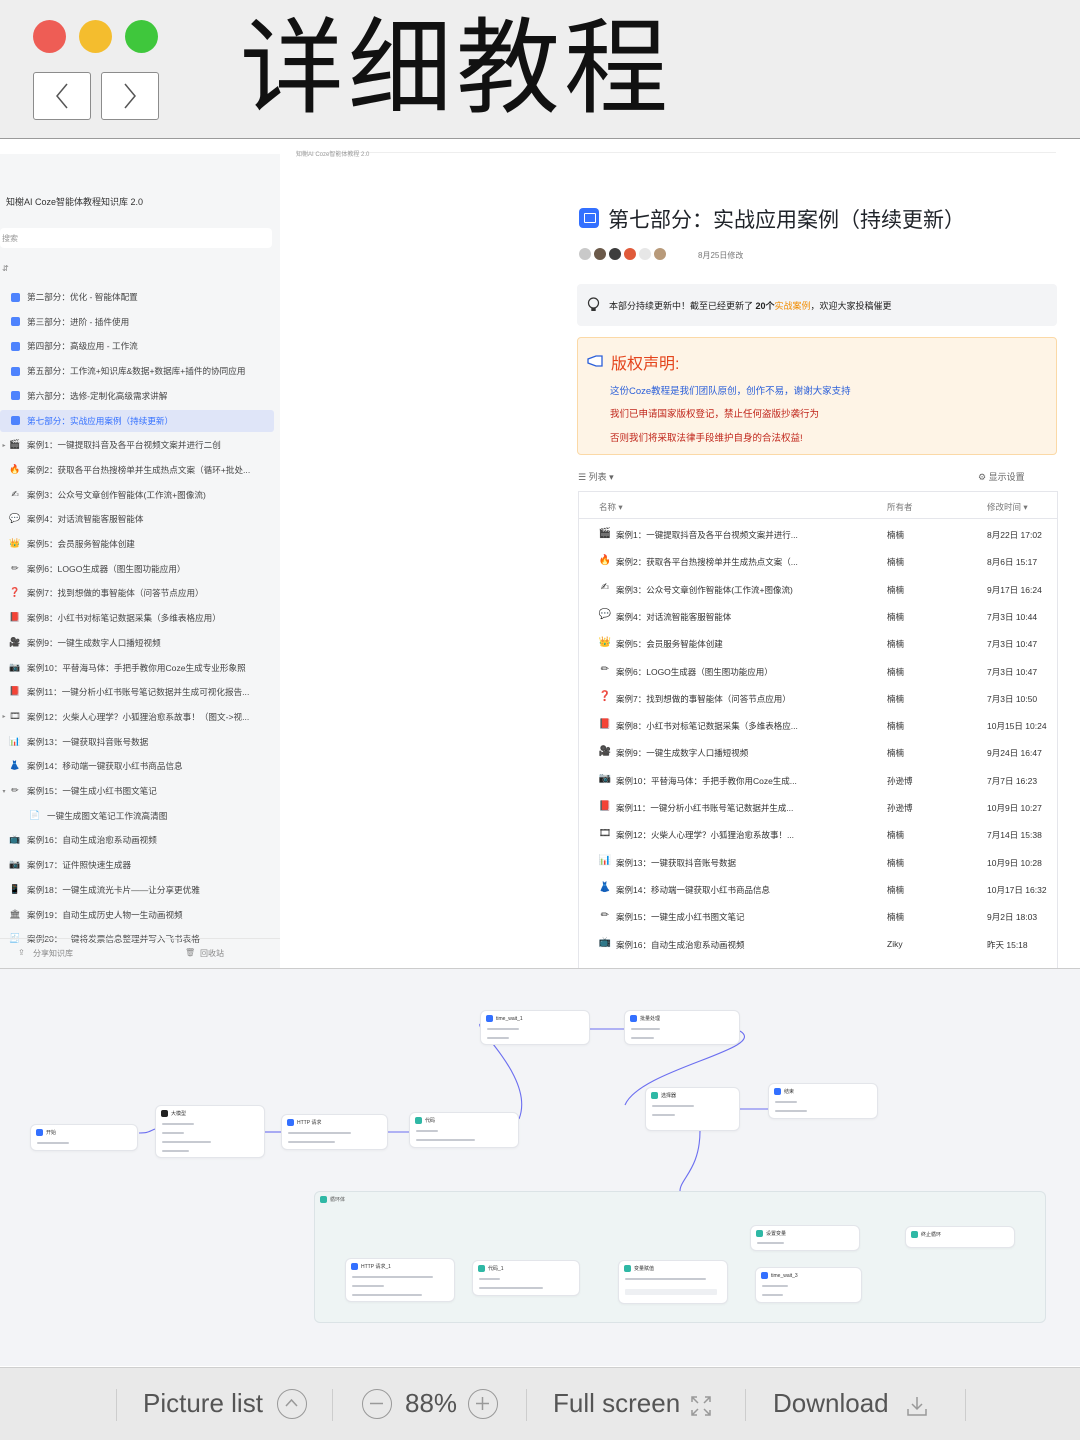  What do you see at coordinates (851, 306) in the screenshot?
I see `callout-suffix: ，欢迎大家投稿催更` at bounding box center [851, 306].